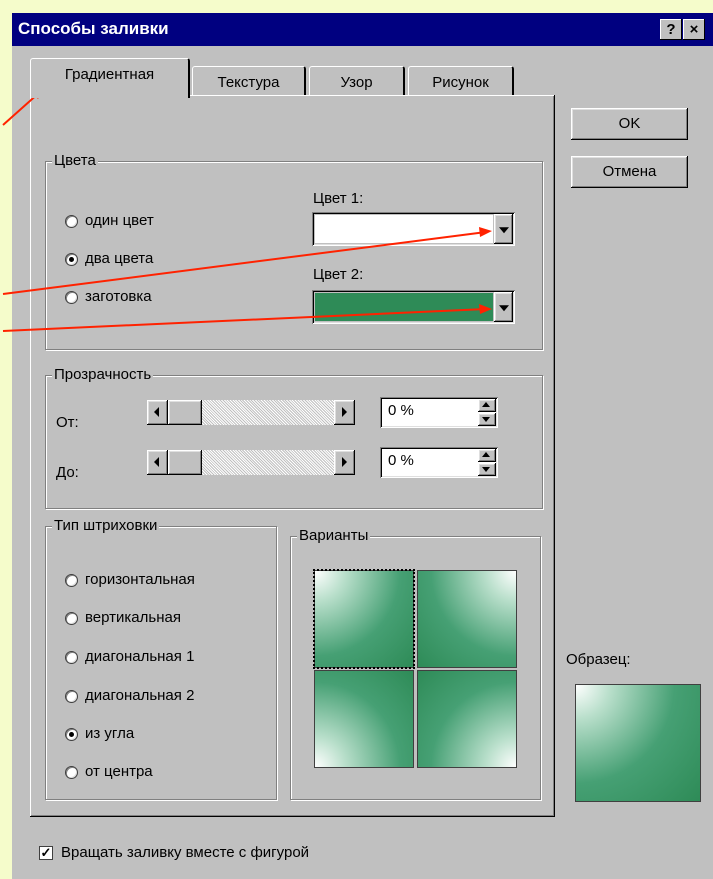 This screenshot has height=879, width=713. Describe the element at coordinates (485, 232) in the screenshot. I see `arrowhead-color1` at that location.